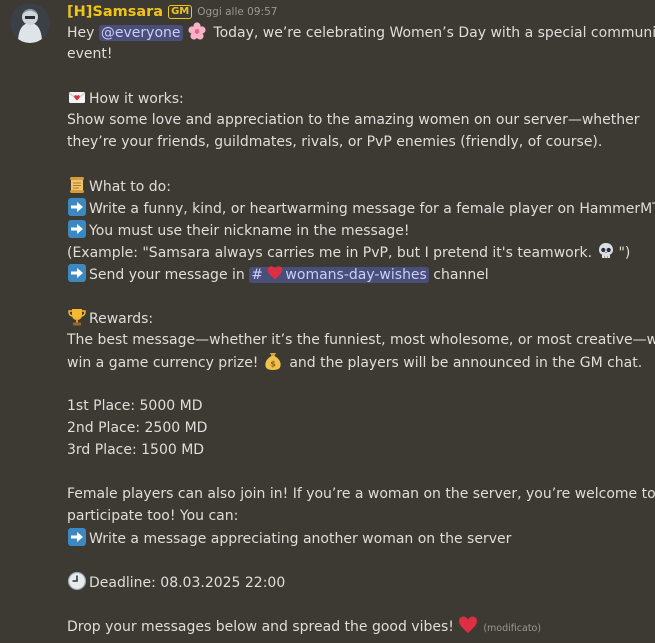 This screenshot has width=655, height=643. Describe the element at coordinates (136, 99) in the screenshot. I see `text-span: How it works:` at that location.